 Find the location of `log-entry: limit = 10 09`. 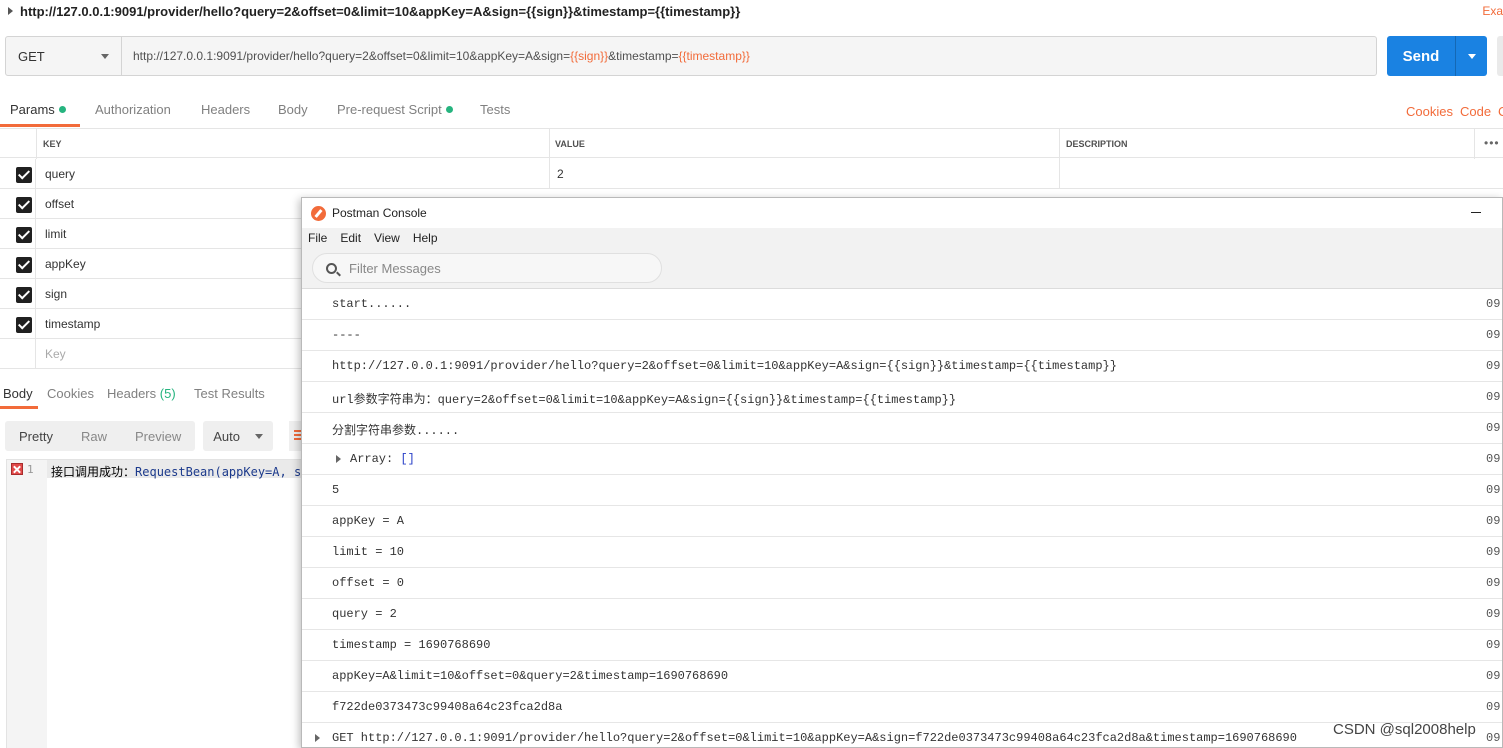

log-entry: limit = 10 09 is located at coordinates (902, 552).